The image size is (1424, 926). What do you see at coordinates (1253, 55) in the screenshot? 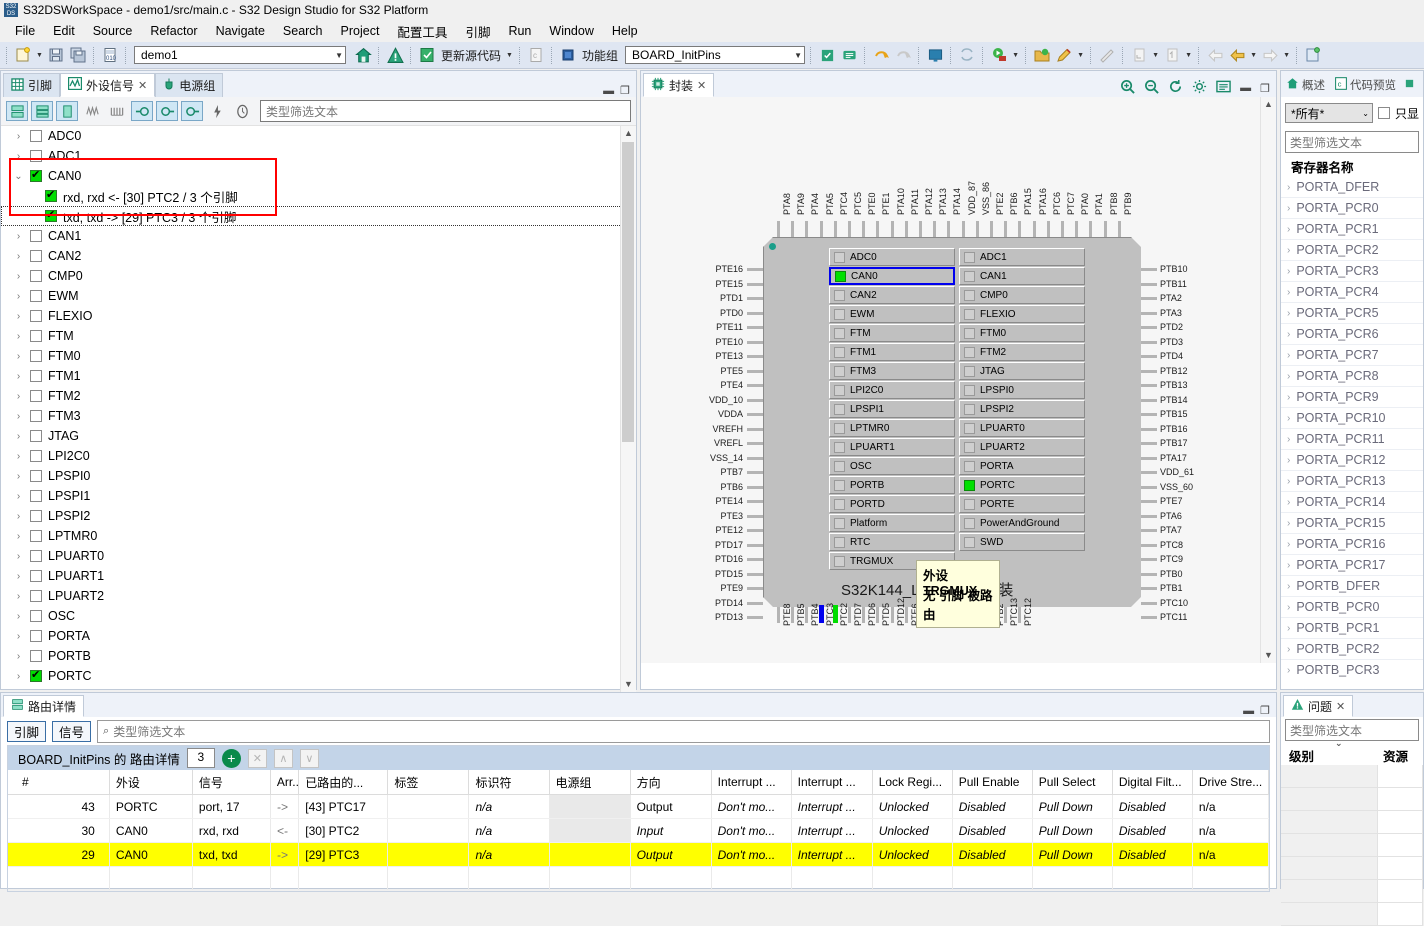
I see `back-dropdown-icon: ▼` at bounding box center [1253, 55].